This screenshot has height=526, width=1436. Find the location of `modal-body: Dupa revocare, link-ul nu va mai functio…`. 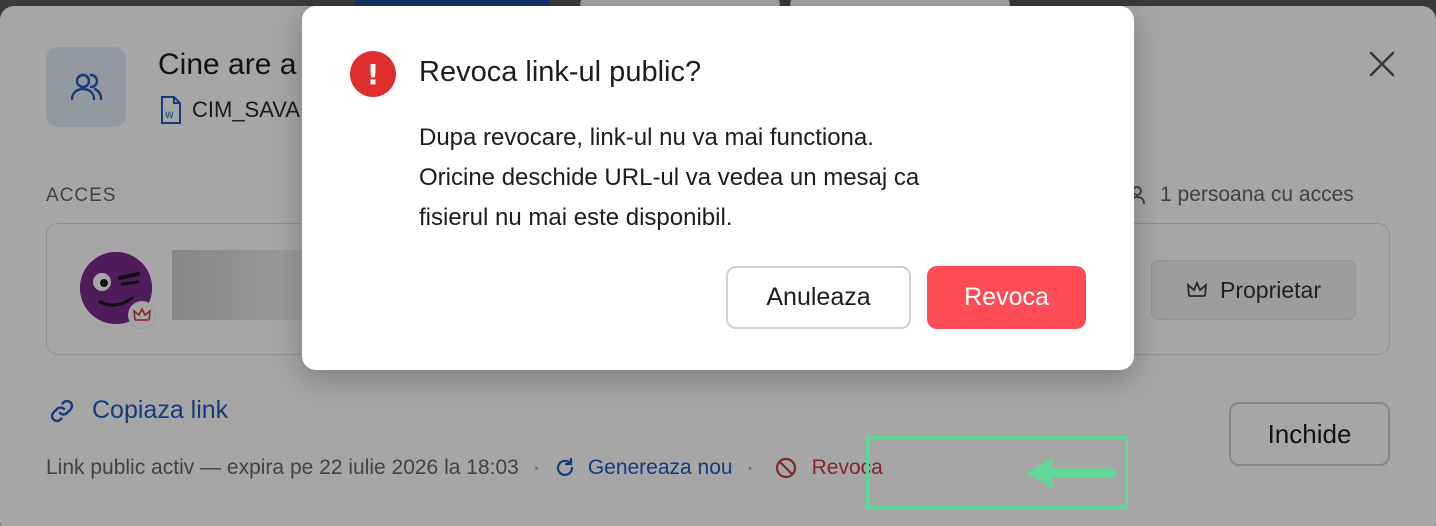

modal-body: Dupa revocare, link-ul nu va mai functio… is located at coordinates (759, 178).